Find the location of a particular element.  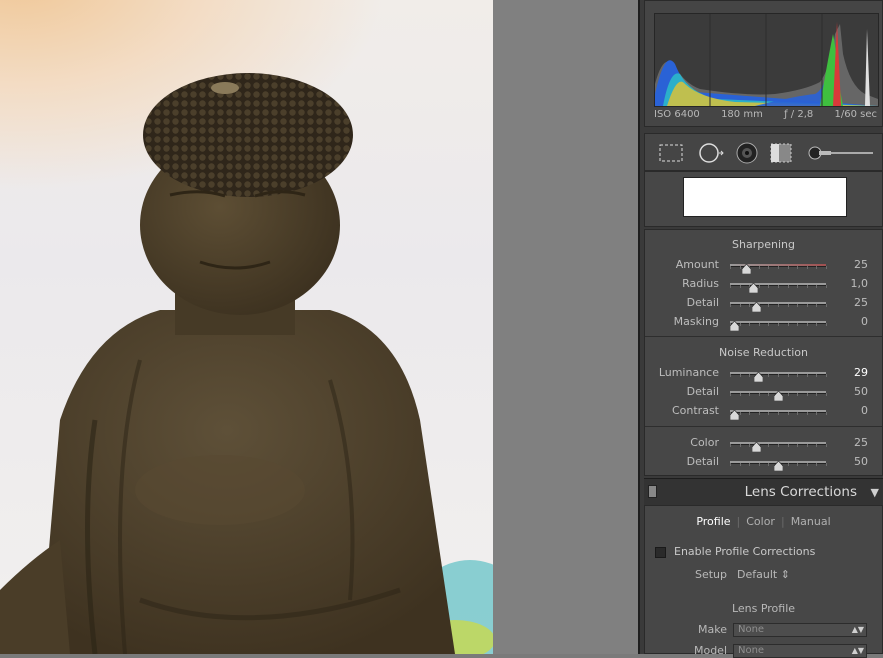

slider-value: 1,0 is located at coordinates (860, 283).